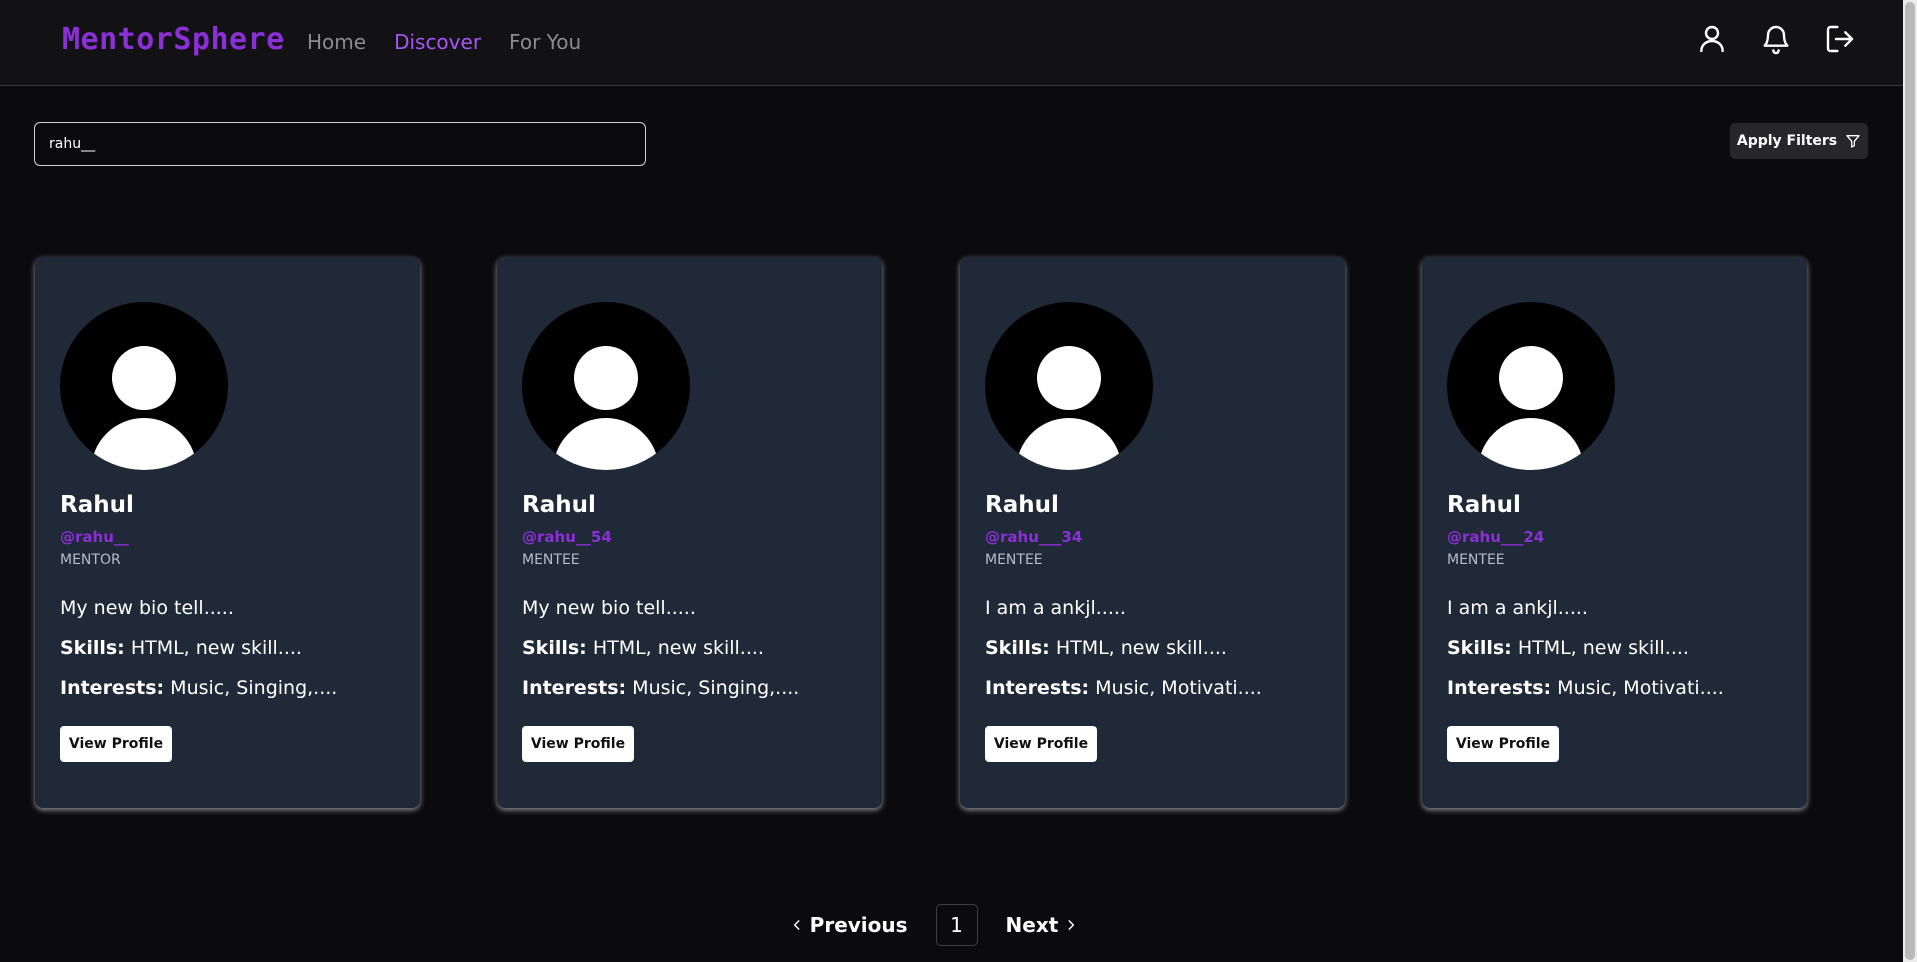 Image resolution: width=1917 pixels, height=962 pixels. I want to click on previous-page-button: Previous, so click(849, 925).